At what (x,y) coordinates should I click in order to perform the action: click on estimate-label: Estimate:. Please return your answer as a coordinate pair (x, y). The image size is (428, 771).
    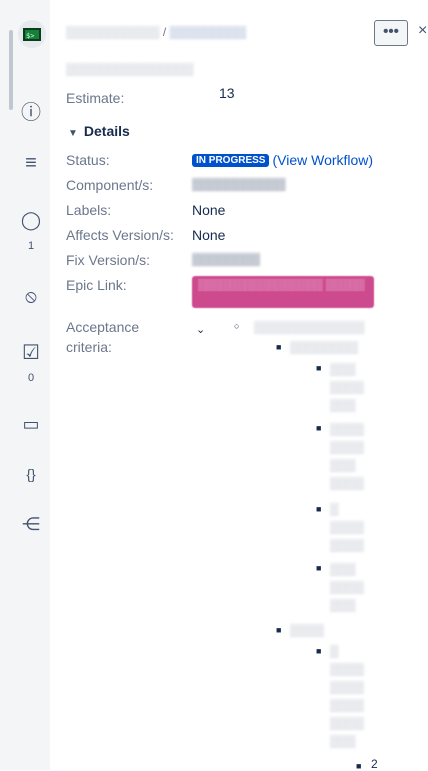
    Looking at the image, I should click on (95, 98).